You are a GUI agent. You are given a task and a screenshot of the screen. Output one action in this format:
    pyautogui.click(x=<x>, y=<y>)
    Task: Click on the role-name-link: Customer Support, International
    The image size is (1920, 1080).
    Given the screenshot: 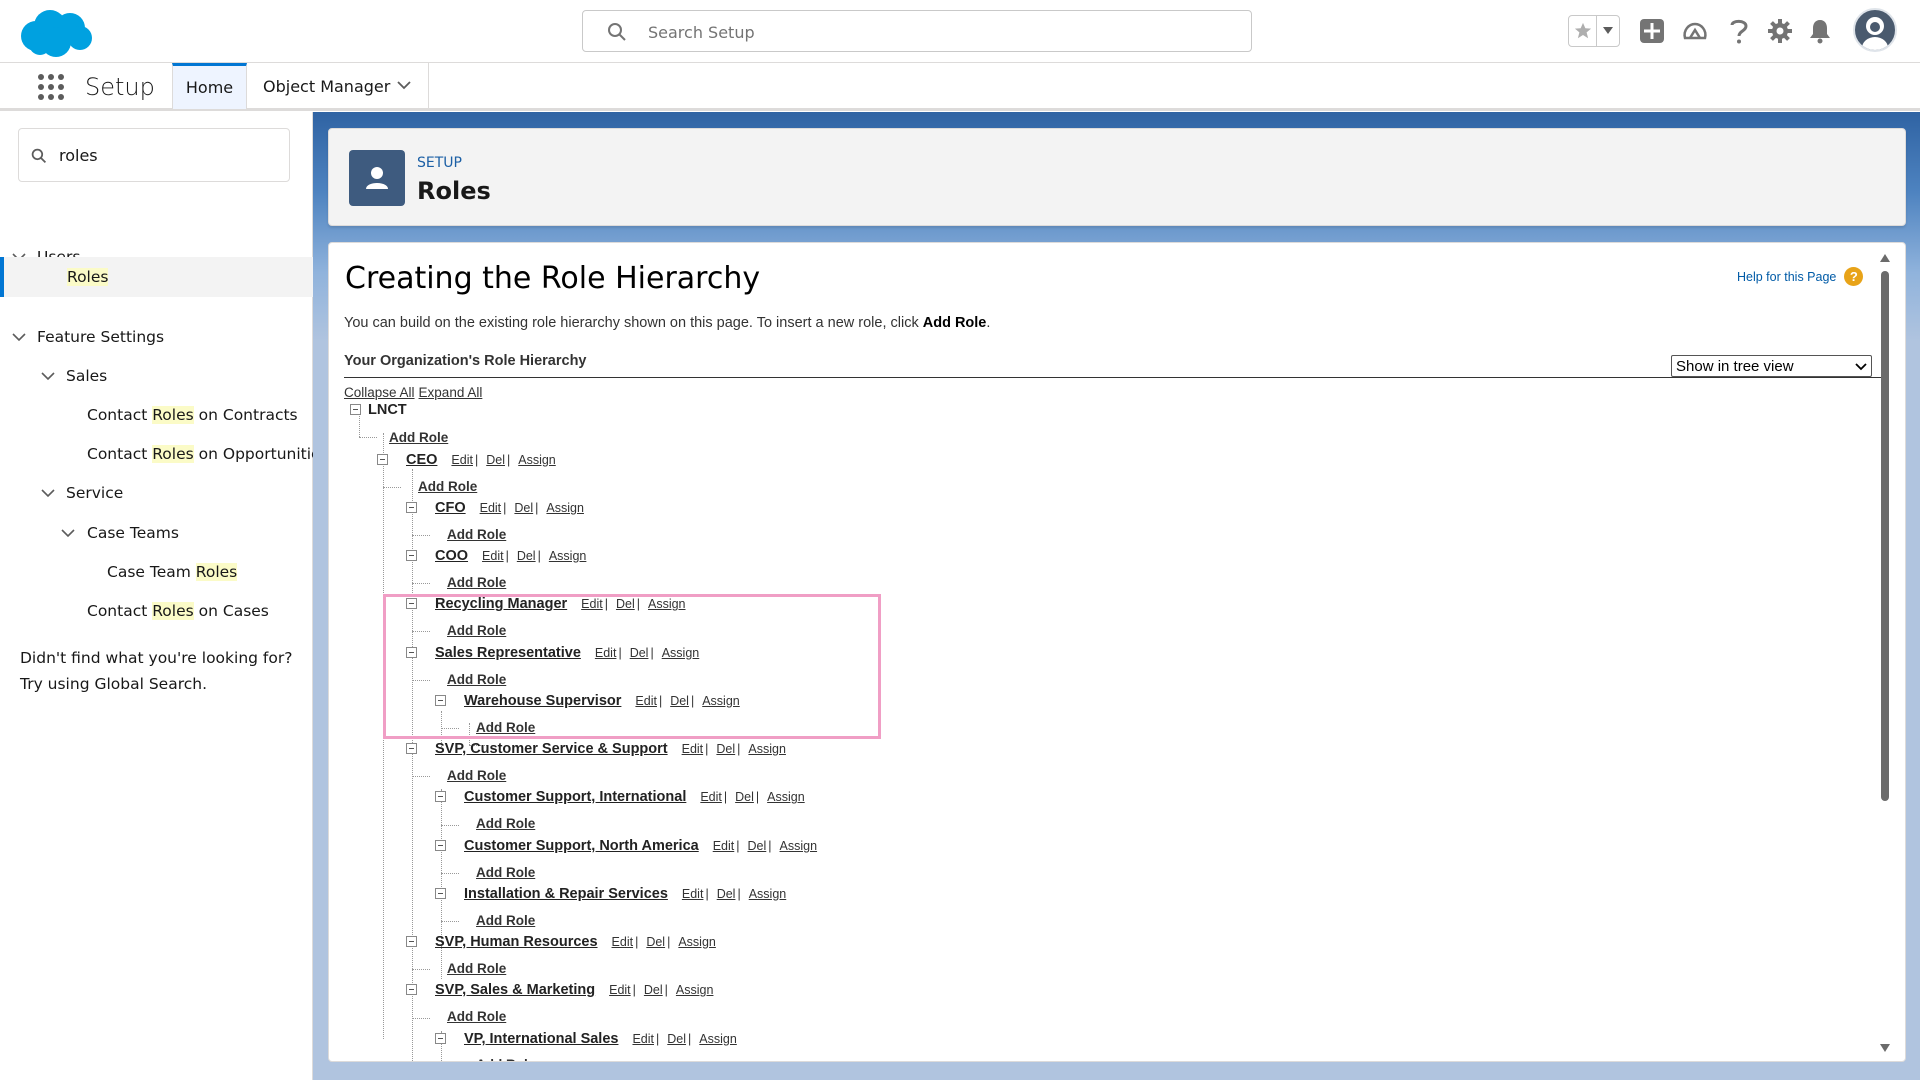 What is the action you would take?
    pyautogui.click(x=575, y=797)
    